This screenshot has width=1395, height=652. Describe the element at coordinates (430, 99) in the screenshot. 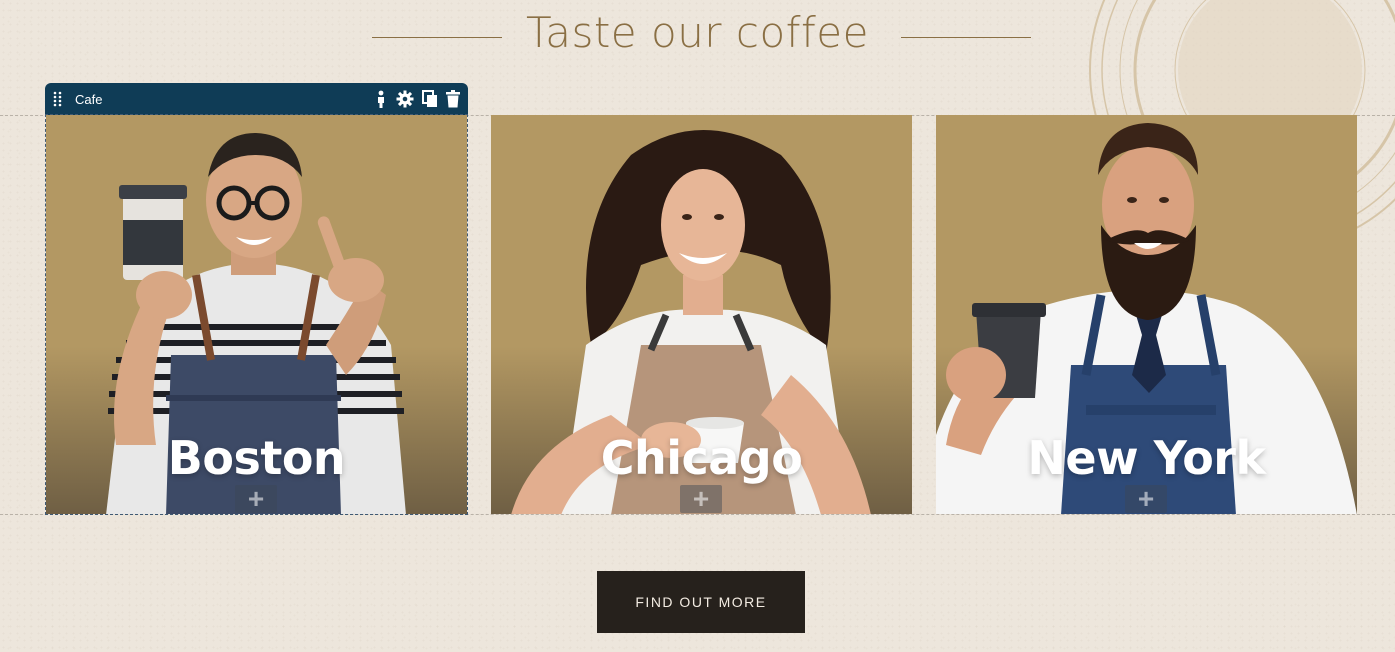

I see `copy-icon` at that location.